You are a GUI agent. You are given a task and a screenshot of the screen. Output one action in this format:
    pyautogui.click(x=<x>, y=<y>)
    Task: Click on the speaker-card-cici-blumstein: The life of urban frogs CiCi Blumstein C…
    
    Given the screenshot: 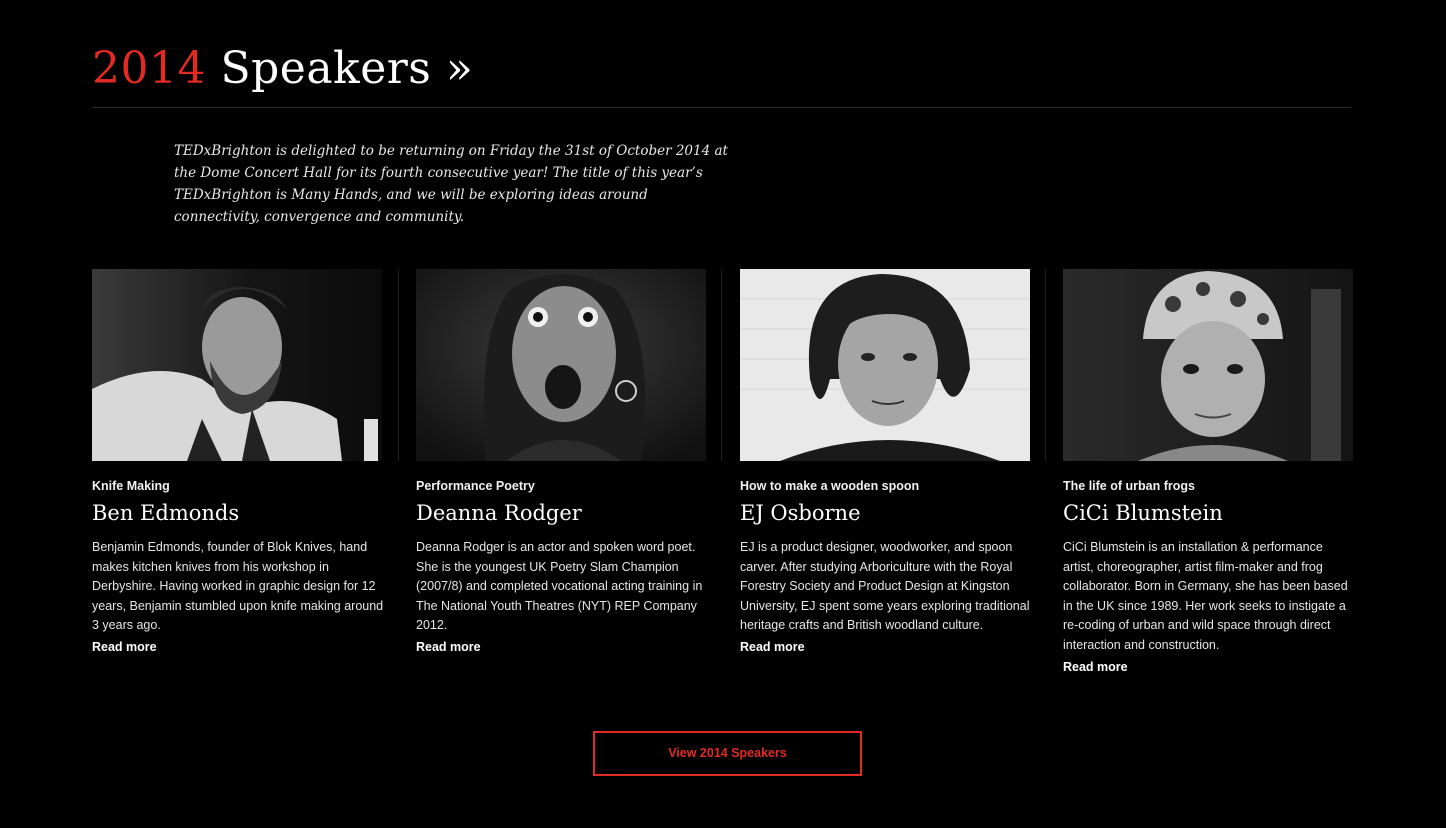 What is the action you would take?
    pyautogui.click(x=1213, y=473)
    